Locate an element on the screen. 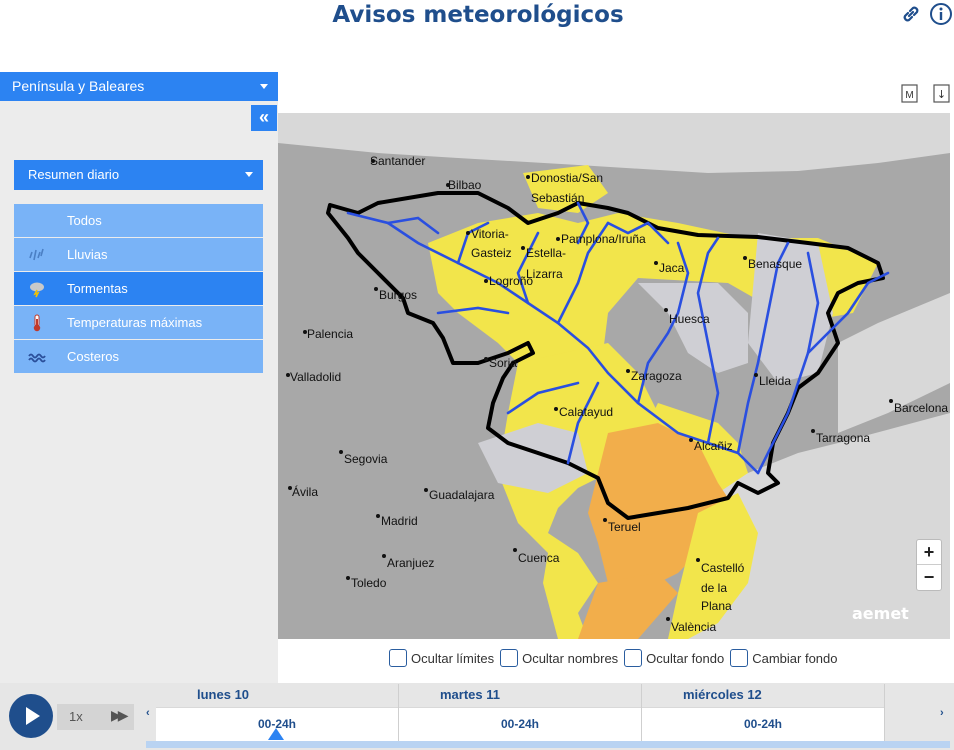  rain-icon is located at coordinates (36, 254).